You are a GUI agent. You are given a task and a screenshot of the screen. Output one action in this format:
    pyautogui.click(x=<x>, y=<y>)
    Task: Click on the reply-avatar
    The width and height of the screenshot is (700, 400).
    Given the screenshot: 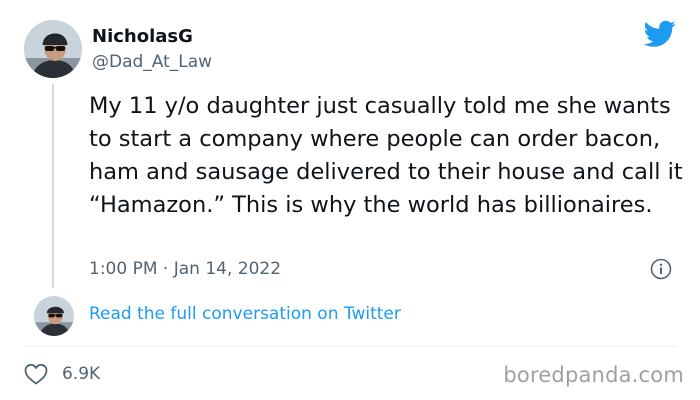 What is the action you would take?
    pyautogui.click(x=54, y=316)
    